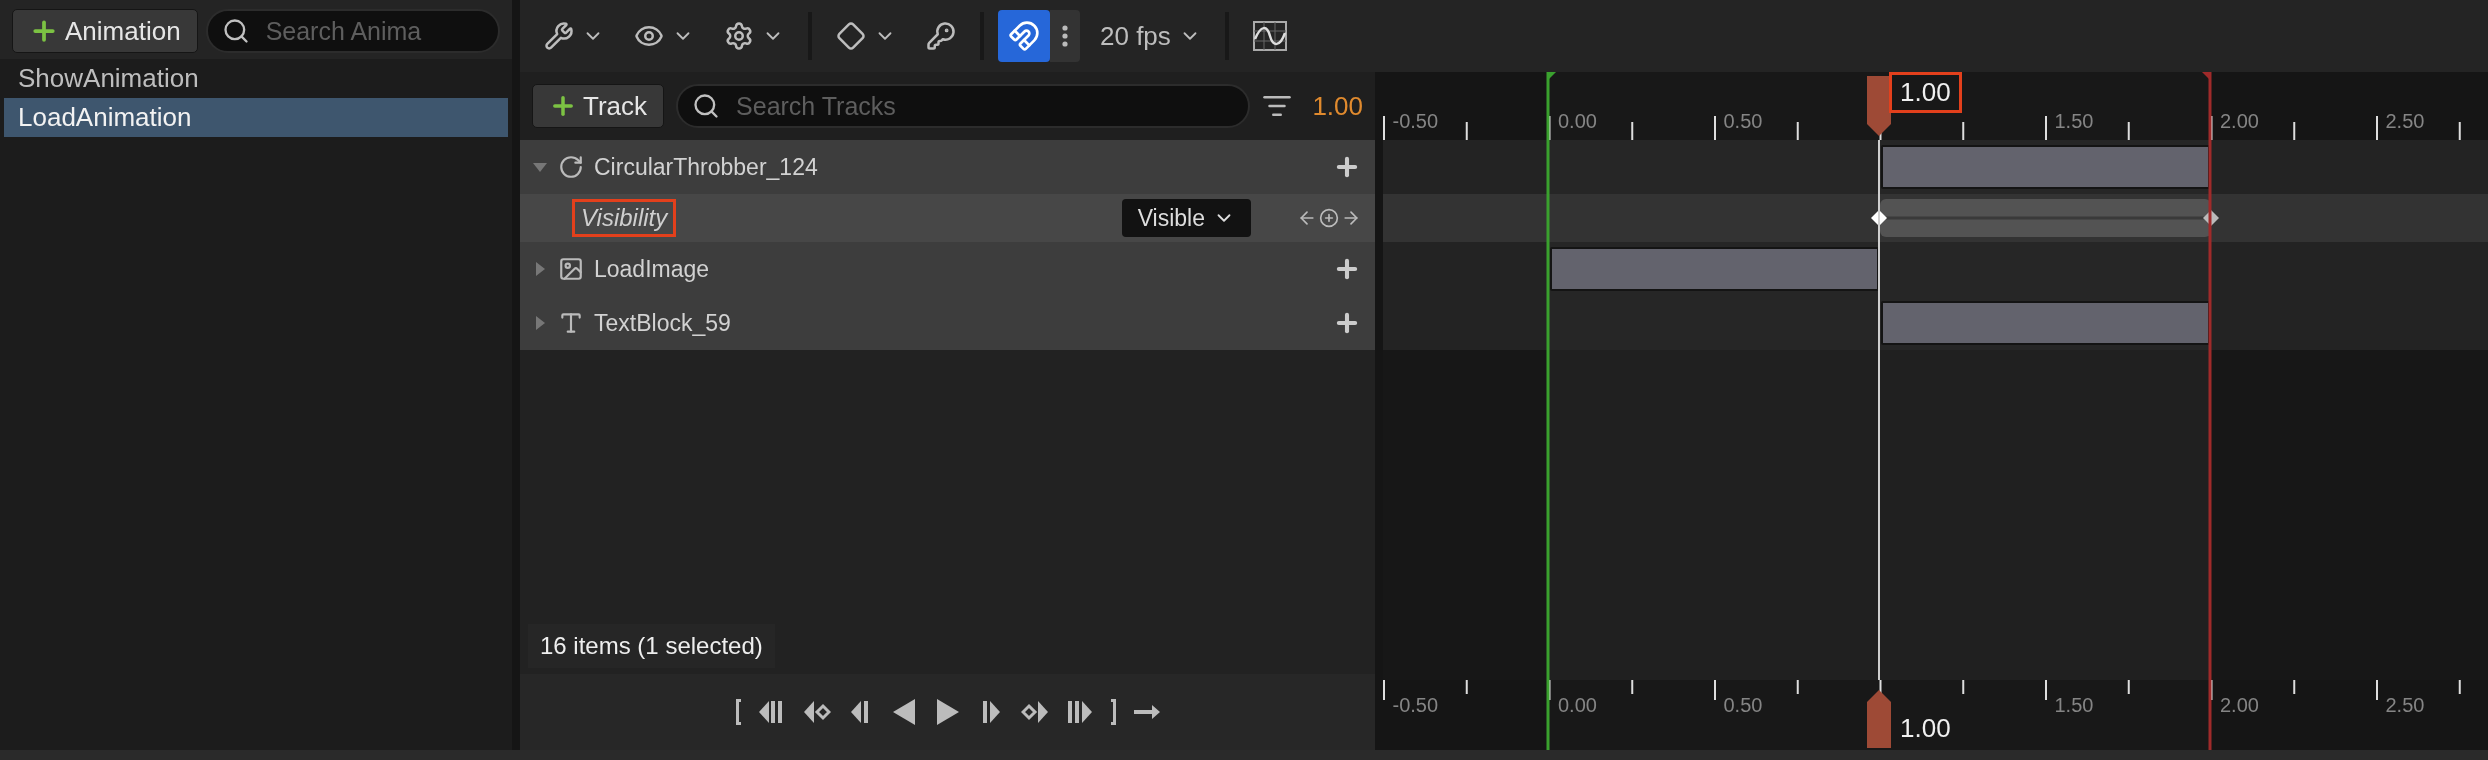  What do you see at coordinates (352, 31) in the screenshot?
I see `search-animations-field: Search Anima` at bounding box center [352, 31].